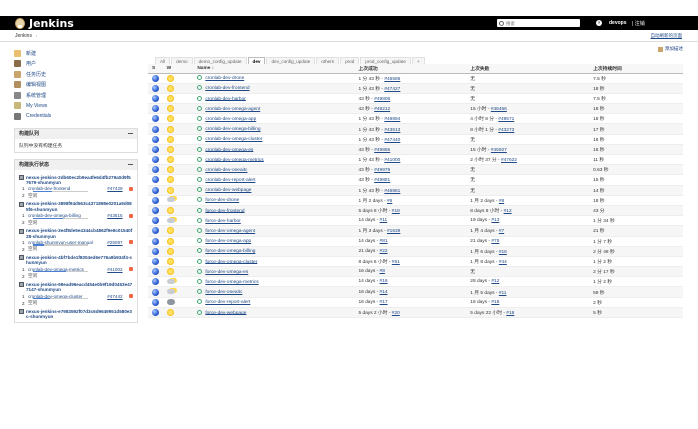 This screenshot has width=698, height=429. What do you see at coordinates (392, 130) in the screenshot?
I see `last-success-build-link: #43513` at bounding box center [392, 130].